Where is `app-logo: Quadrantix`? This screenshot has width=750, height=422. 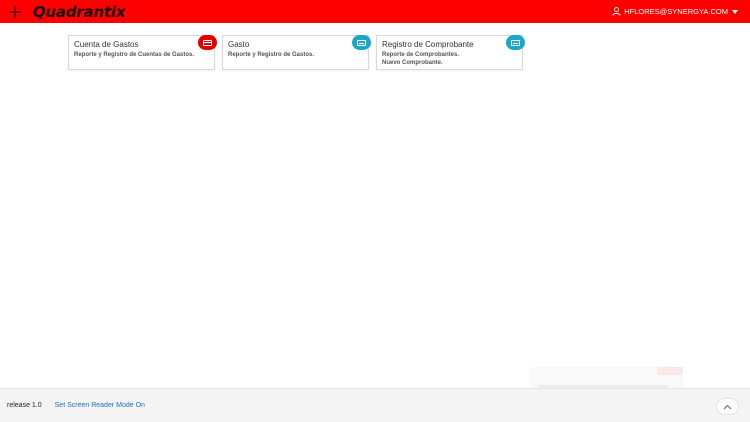
app-logo: Quadrantix is located at coordinates (79, 11).